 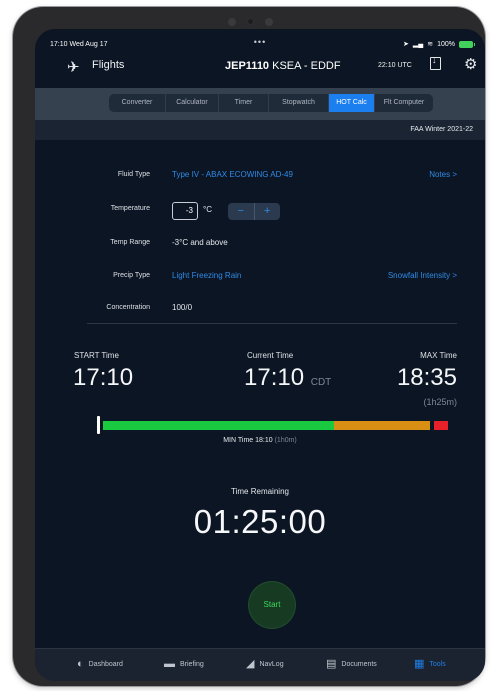 I want to click on current-time-label: Current Time, so click(x=270, y=355).